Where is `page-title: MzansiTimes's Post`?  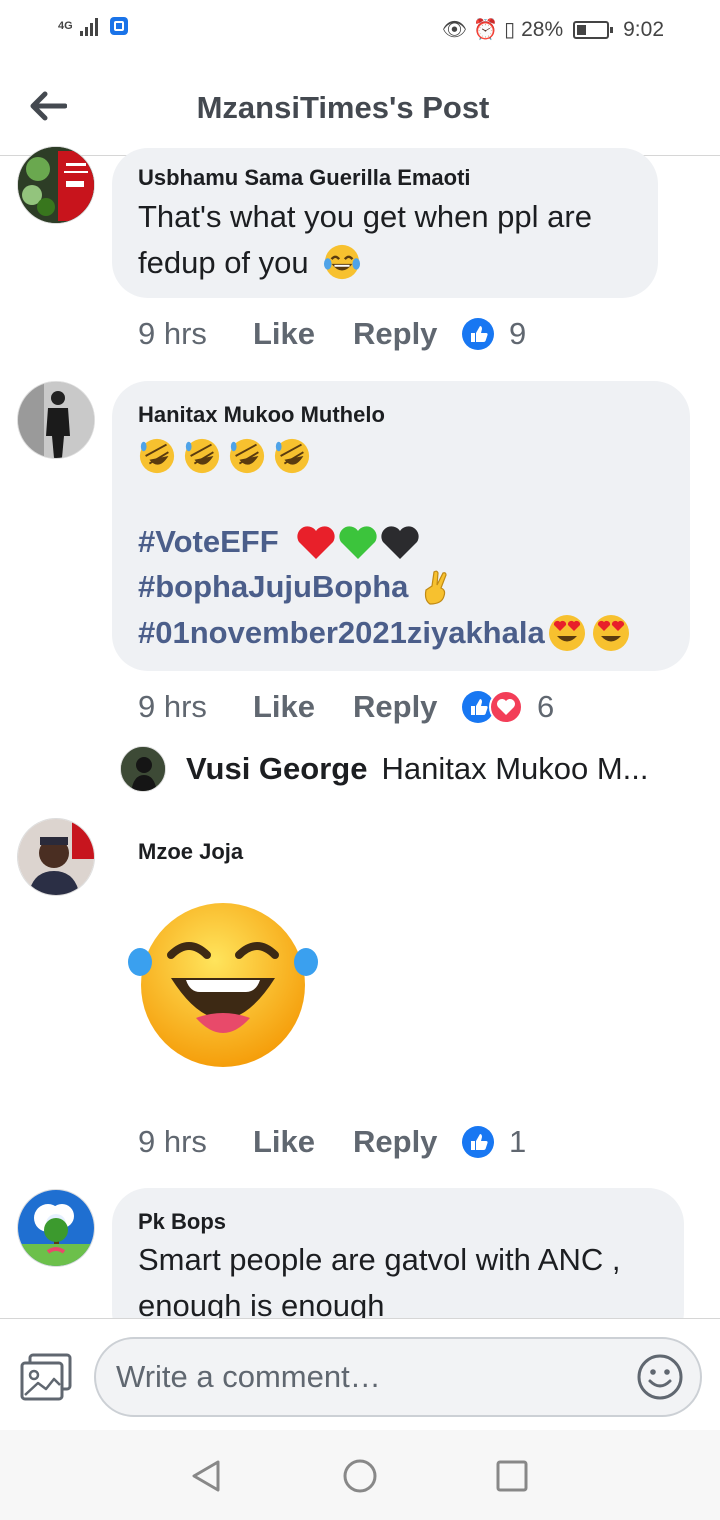
page-title: MzansiTimes's Post is located at coordinates (343, 107).